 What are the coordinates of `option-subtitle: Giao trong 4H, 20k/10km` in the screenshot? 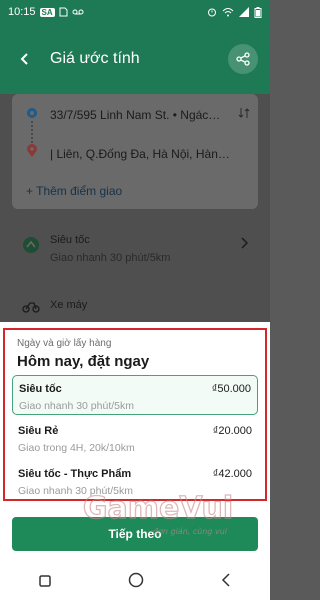 It's located at (76, 448).